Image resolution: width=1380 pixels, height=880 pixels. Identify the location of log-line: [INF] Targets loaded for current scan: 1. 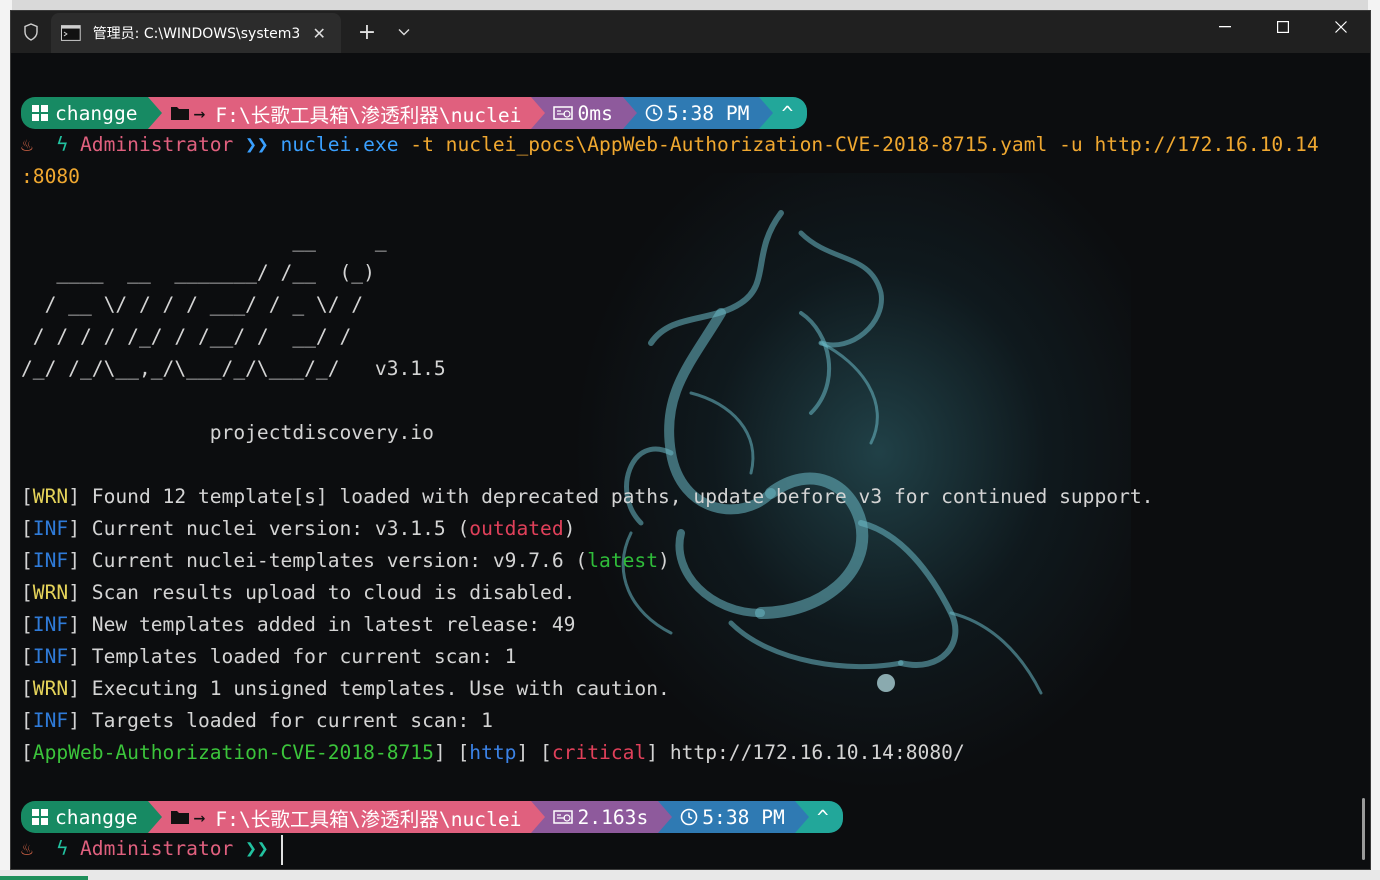
(257, 720).